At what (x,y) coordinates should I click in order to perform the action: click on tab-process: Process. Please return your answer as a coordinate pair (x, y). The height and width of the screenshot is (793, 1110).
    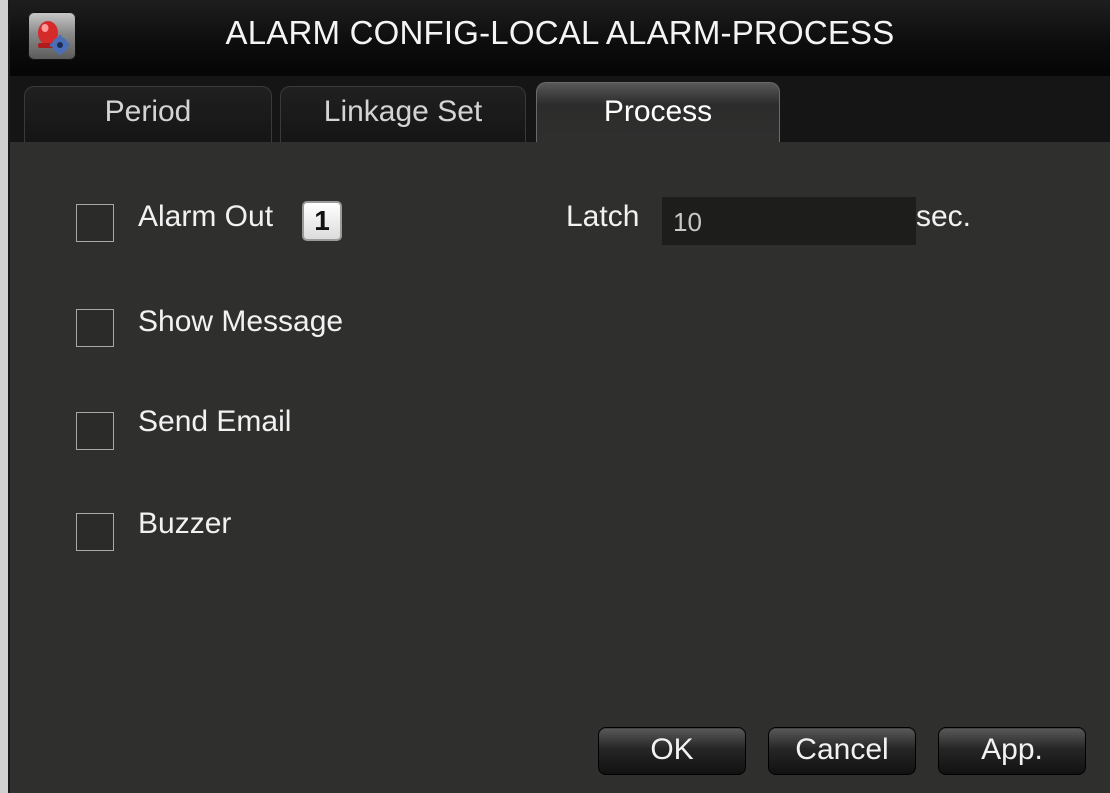
    Looking at the image, I should click on (658, 113).